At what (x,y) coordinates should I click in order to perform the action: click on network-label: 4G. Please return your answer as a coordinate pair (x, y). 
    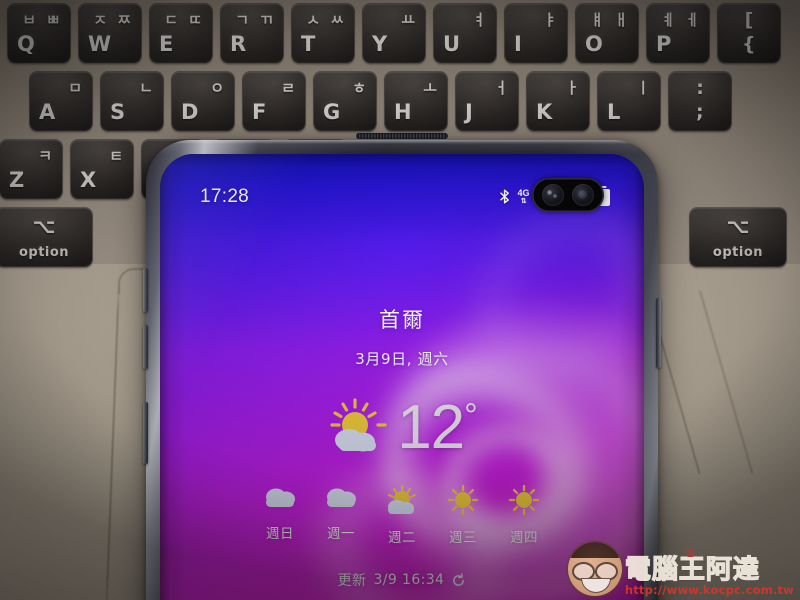
    Looking at the image, I should click on (523, 193).